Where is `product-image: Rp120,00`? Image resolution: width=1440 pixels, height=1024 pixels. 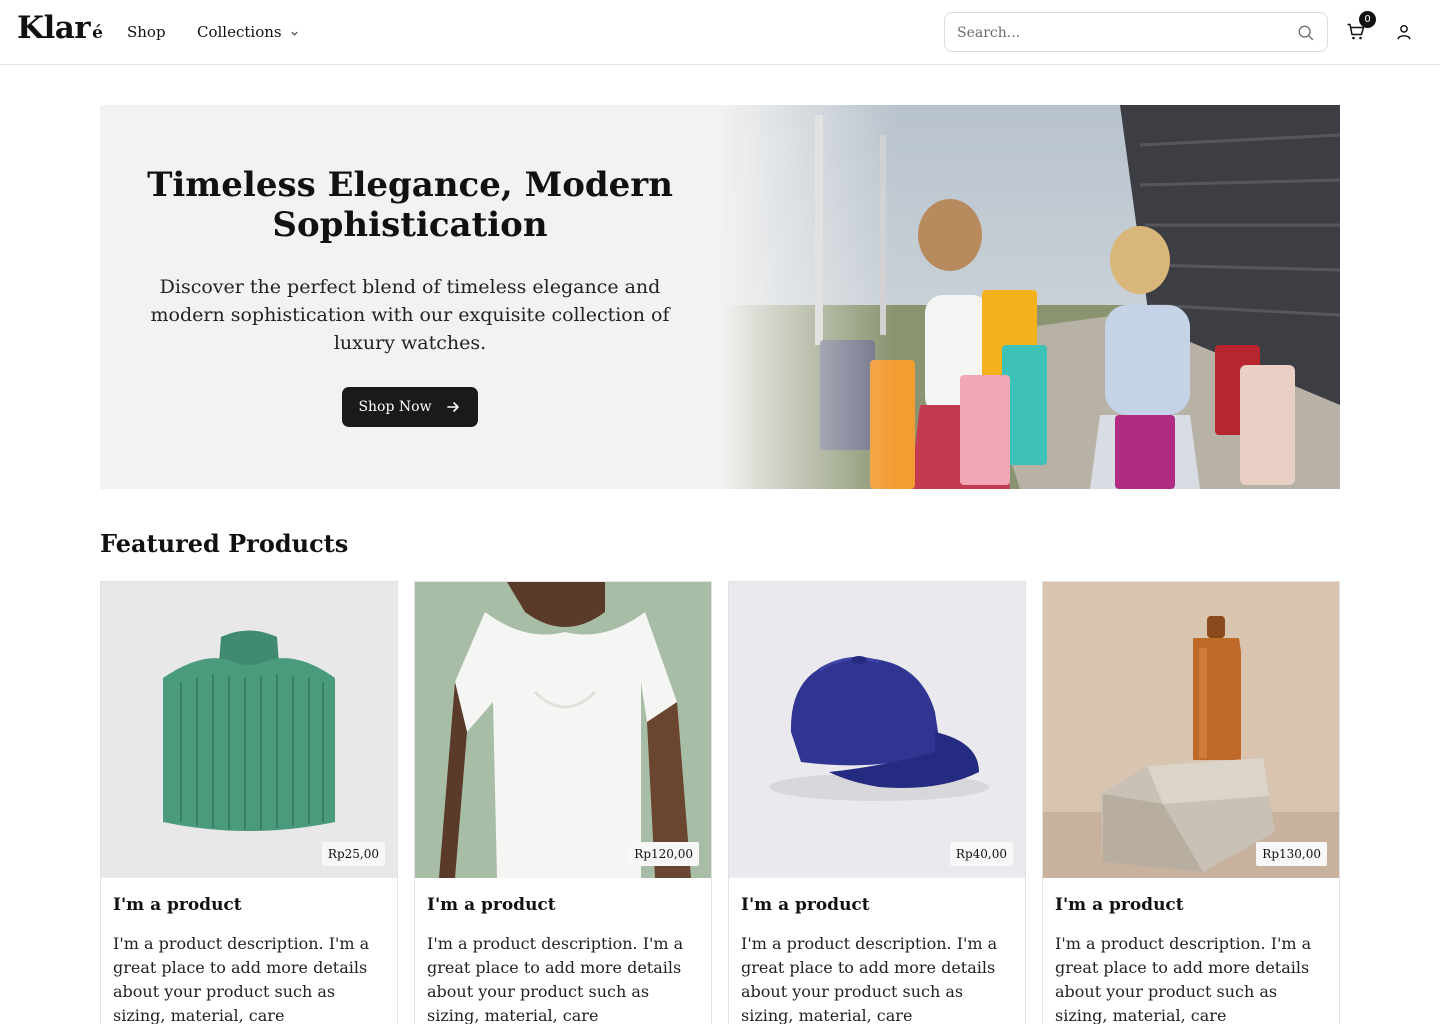
product-image: Rp120,00 is located at coordinates (563, 730).